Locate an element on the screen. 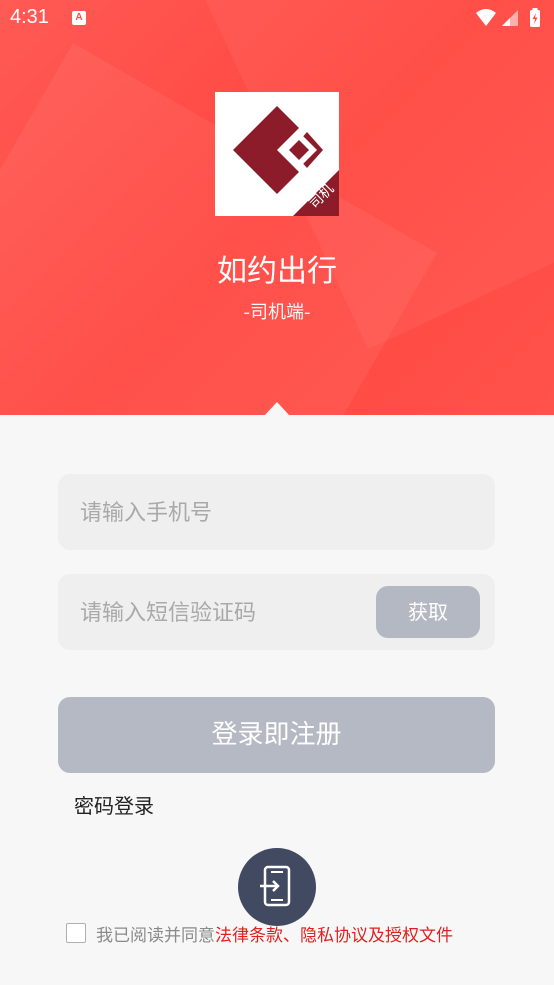 The width and height of the screenshot is (554, 985). signal-battery-icon is located at coordinates (508, 17).